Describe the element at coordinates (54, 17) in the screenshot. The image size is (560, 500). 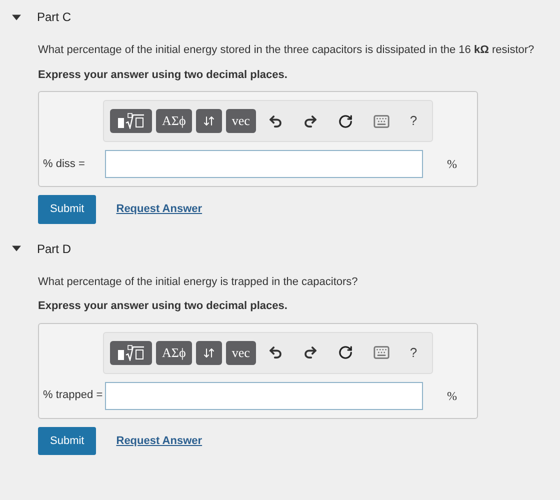
I see `part-title: Part C` at that location.